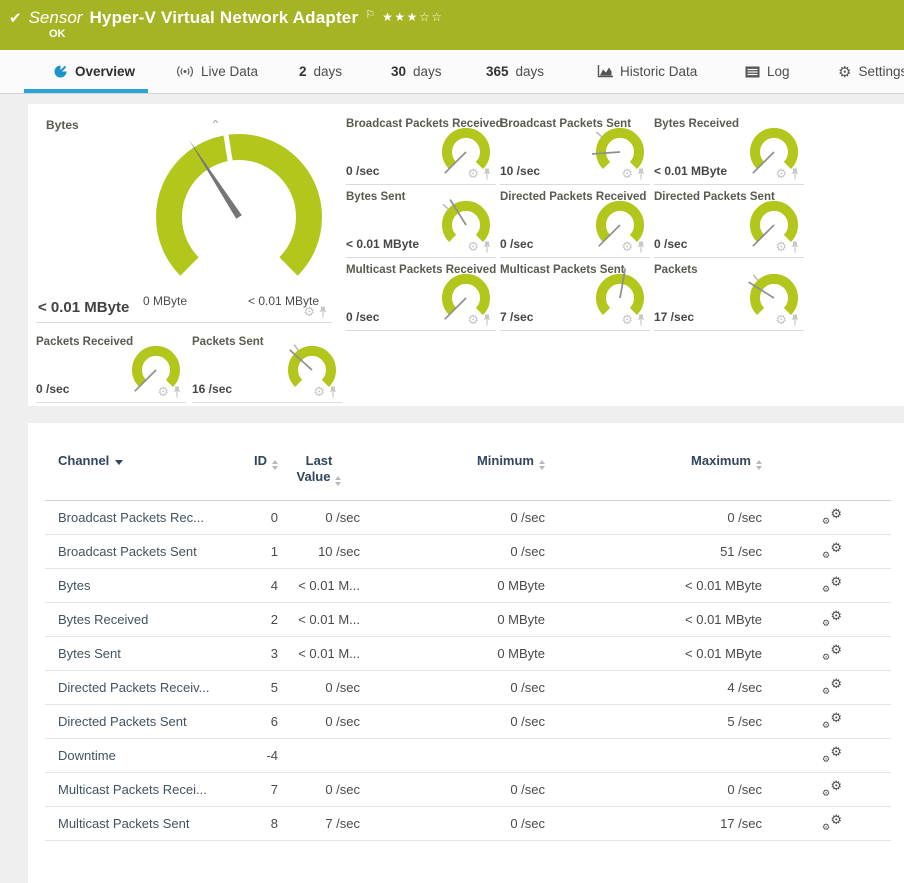 This screenshot has width=904, height=883. I want to click on gauge-value: < 0.01 MByte, so click(691, 171).